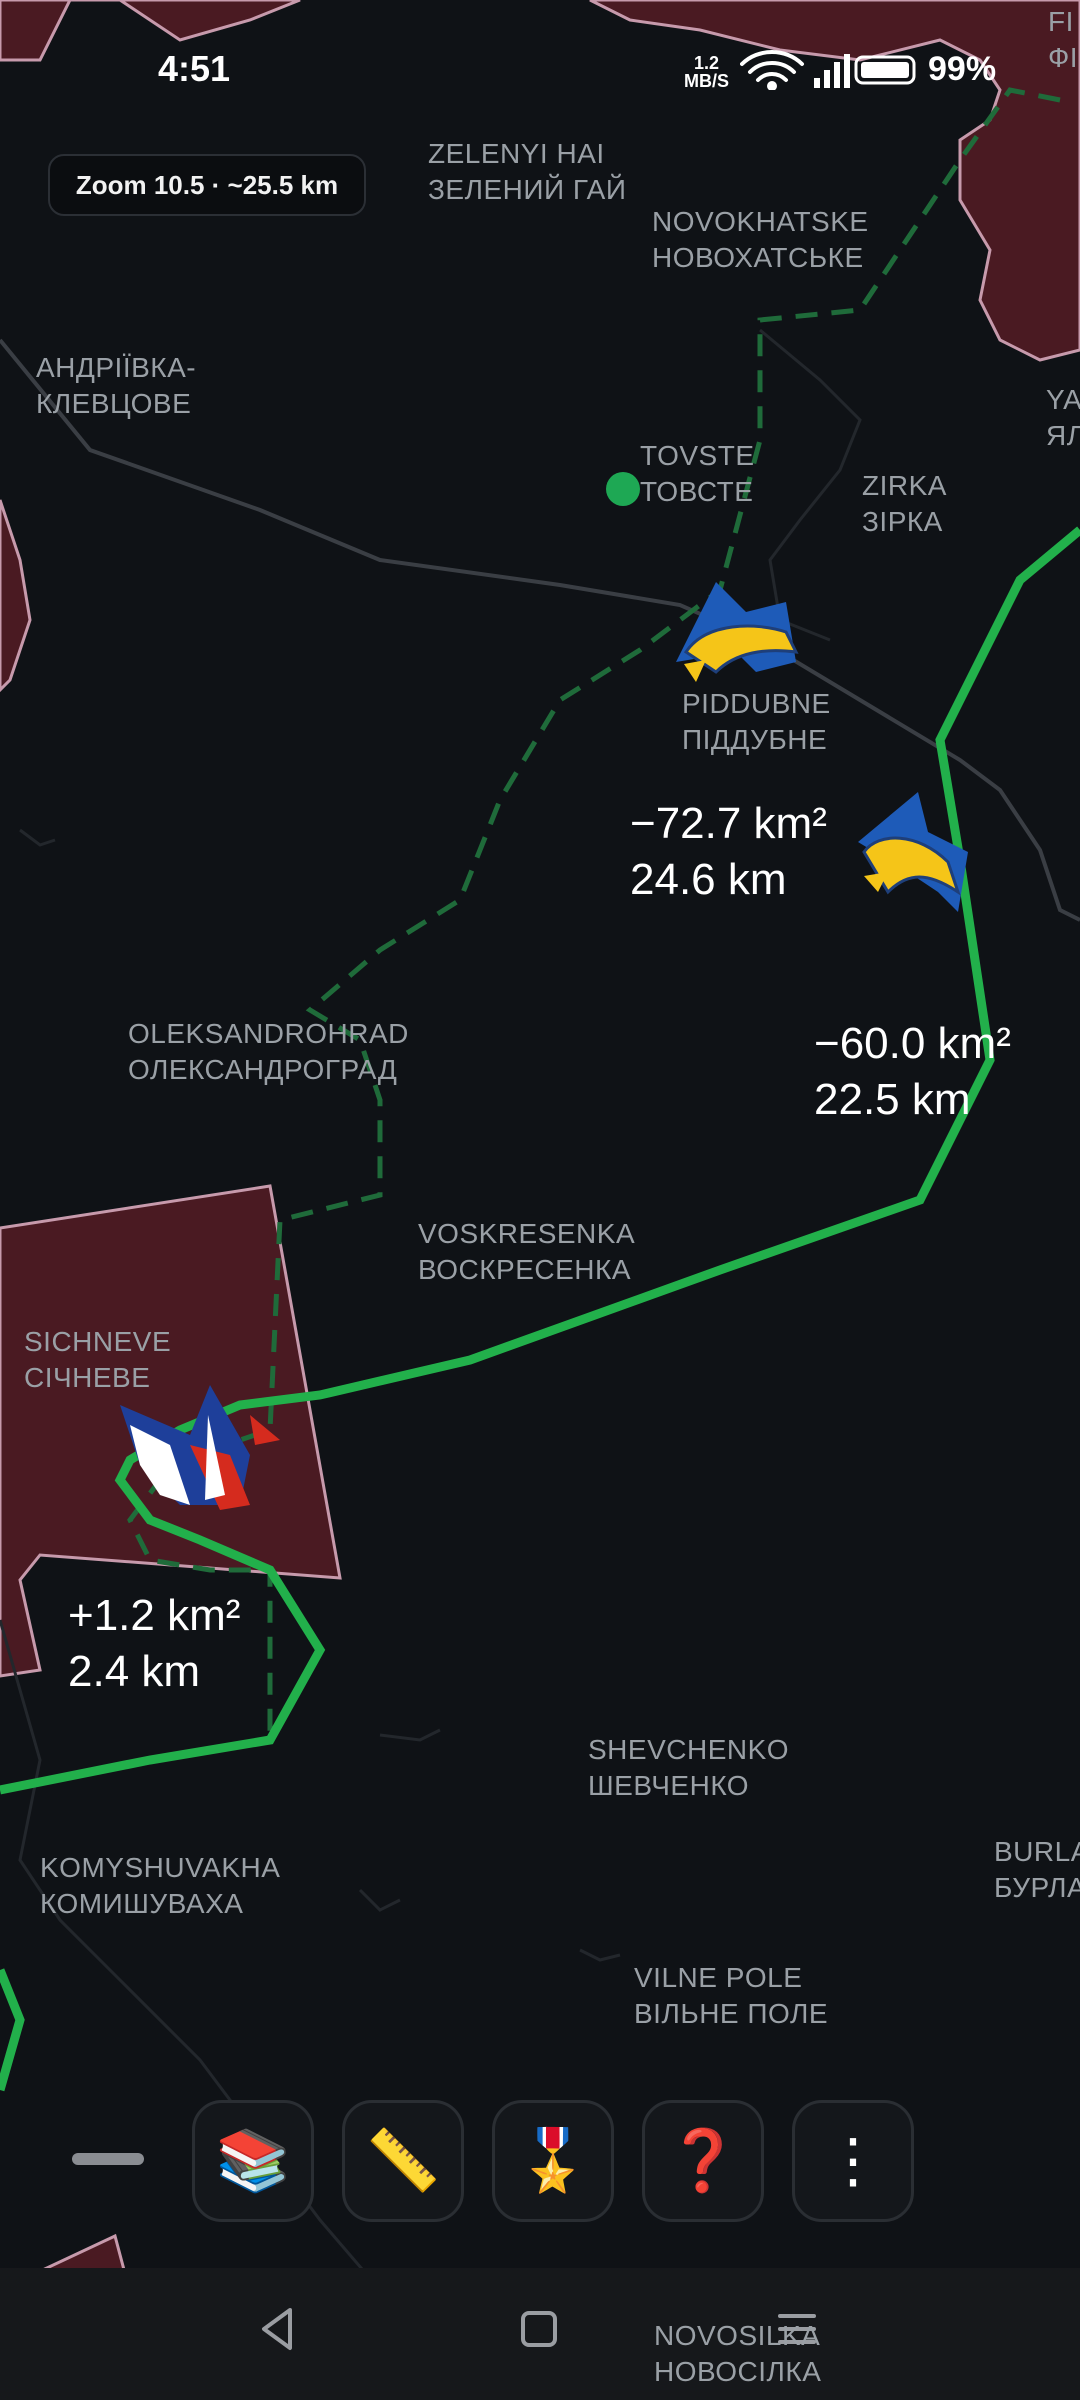 The image size is (1080, 2400). Describe the element at coordinates (832, 71) in the screenshot. I see `signal-icon` at that location.